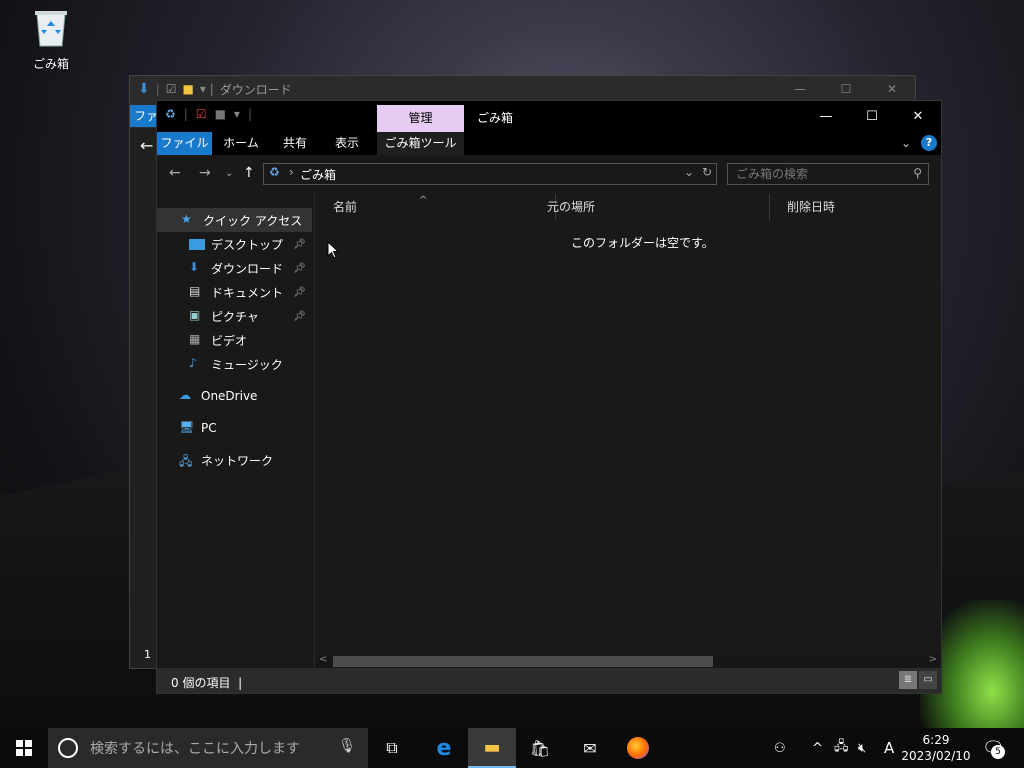 The image size is (1024, 768). What do you see at coordinates (234, 364) in the screenshot?
I see `sidebar-item-music: ♪ ミュージック` at bounding box center [234, 364].